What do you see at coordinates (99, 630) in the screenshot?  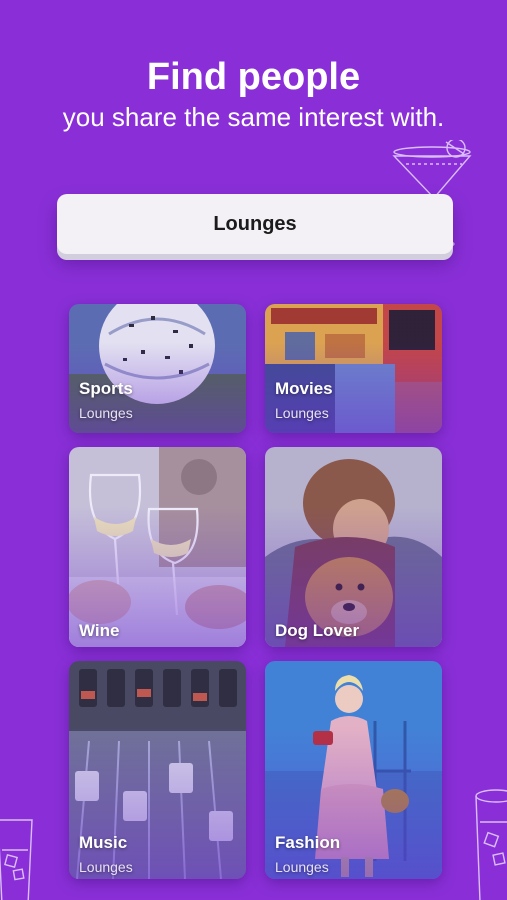 I see `tile-label: Wine` at bounding box center [99, 630].